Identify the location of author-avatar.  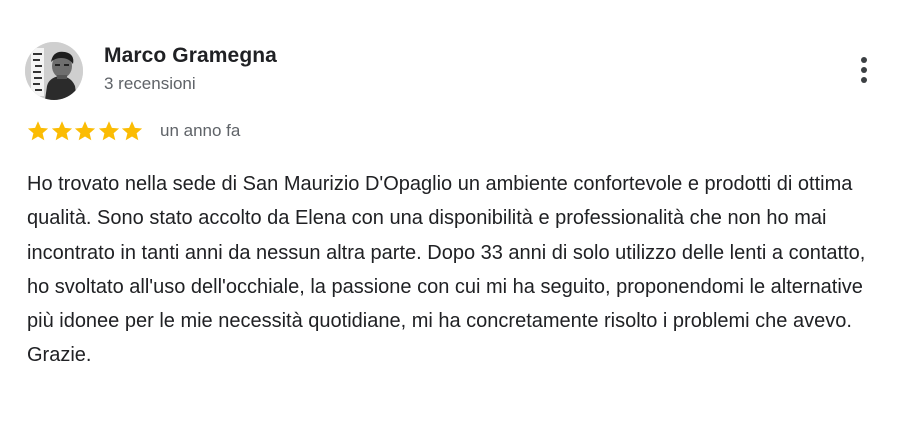
(54, 71).